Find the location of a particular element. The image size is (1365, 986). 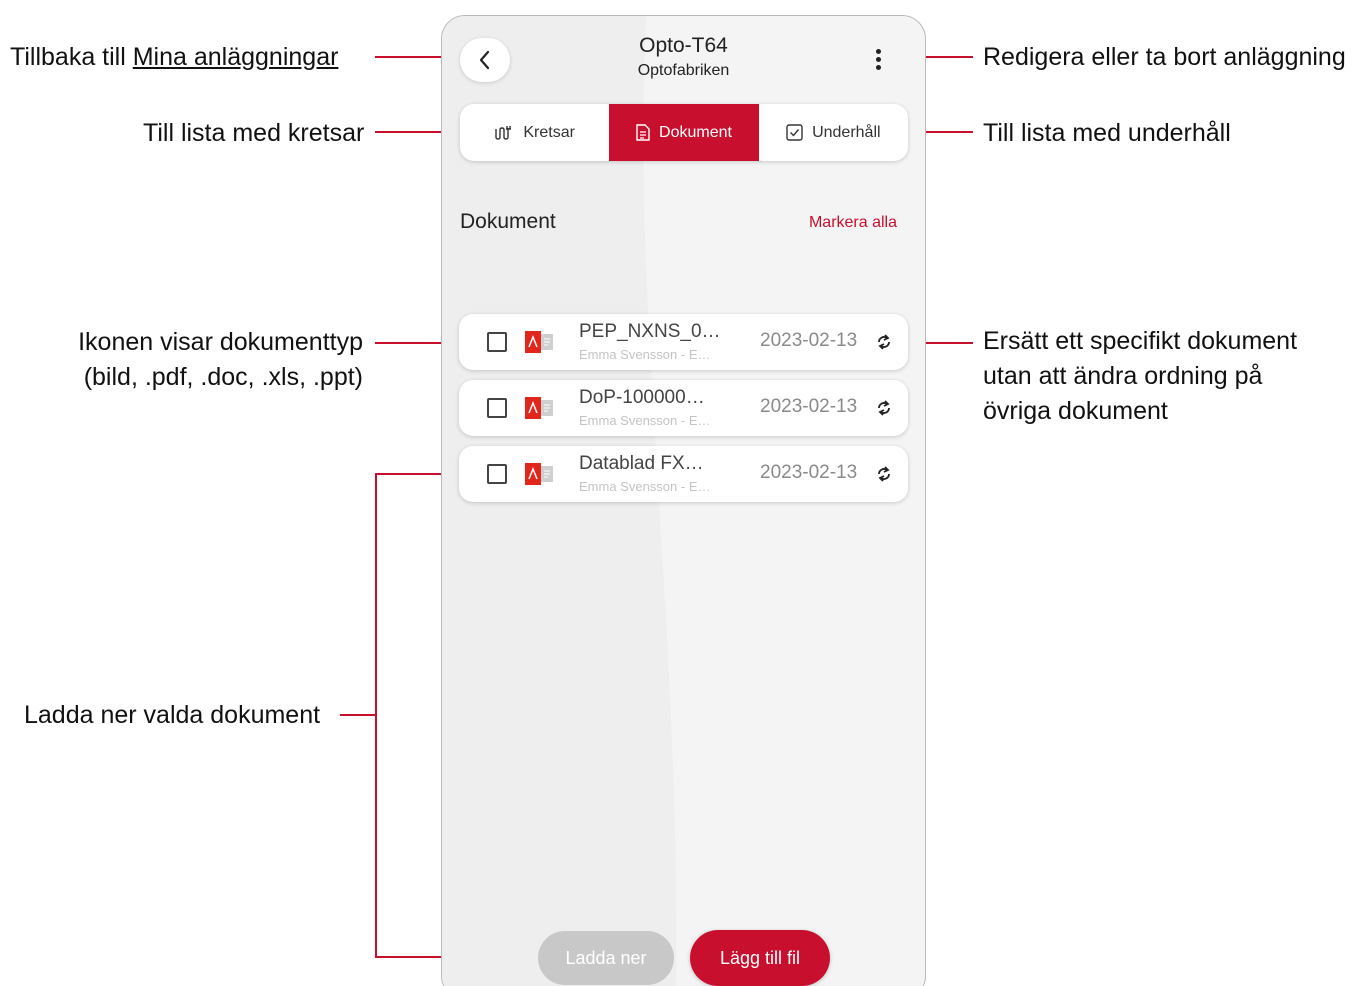

annotation-circuits: Till lista med kretsar is located at coordinates (254, 133).